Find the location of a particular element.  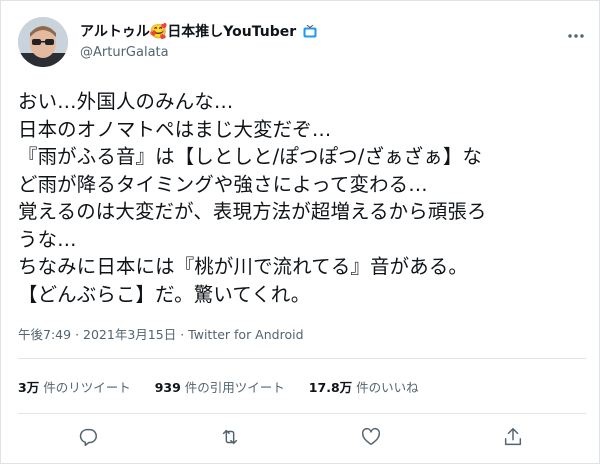

retweet-count-value: 3万 is located at coordinates (29, 387).